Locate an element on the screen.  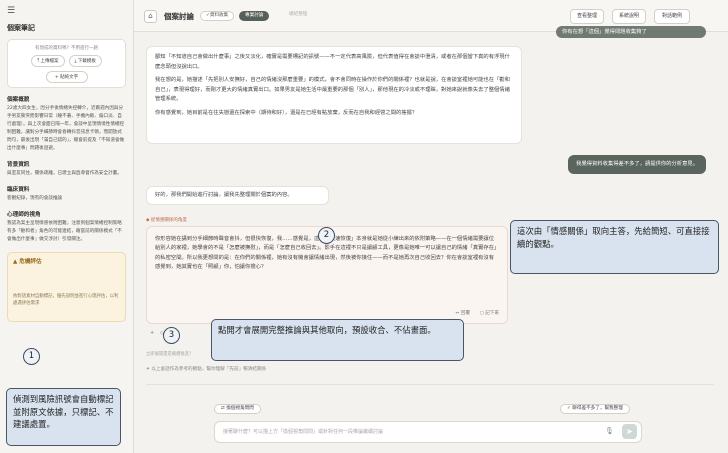
reply-button: ↔ 回覆 is located at coordinates (462, 313).